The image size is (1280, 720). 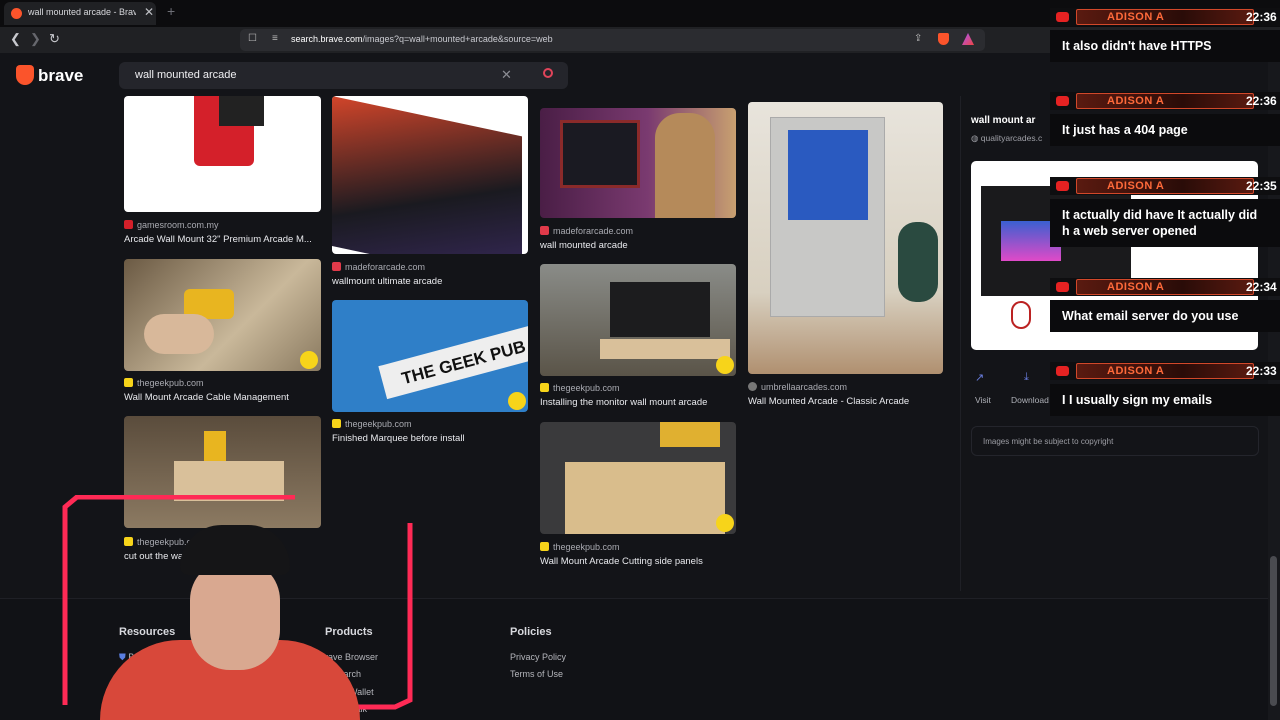 What do you see at coordinates (1026, 377) in the screenshot?
I see `download-icon: ⤓` at bounding box center [1026, 377].